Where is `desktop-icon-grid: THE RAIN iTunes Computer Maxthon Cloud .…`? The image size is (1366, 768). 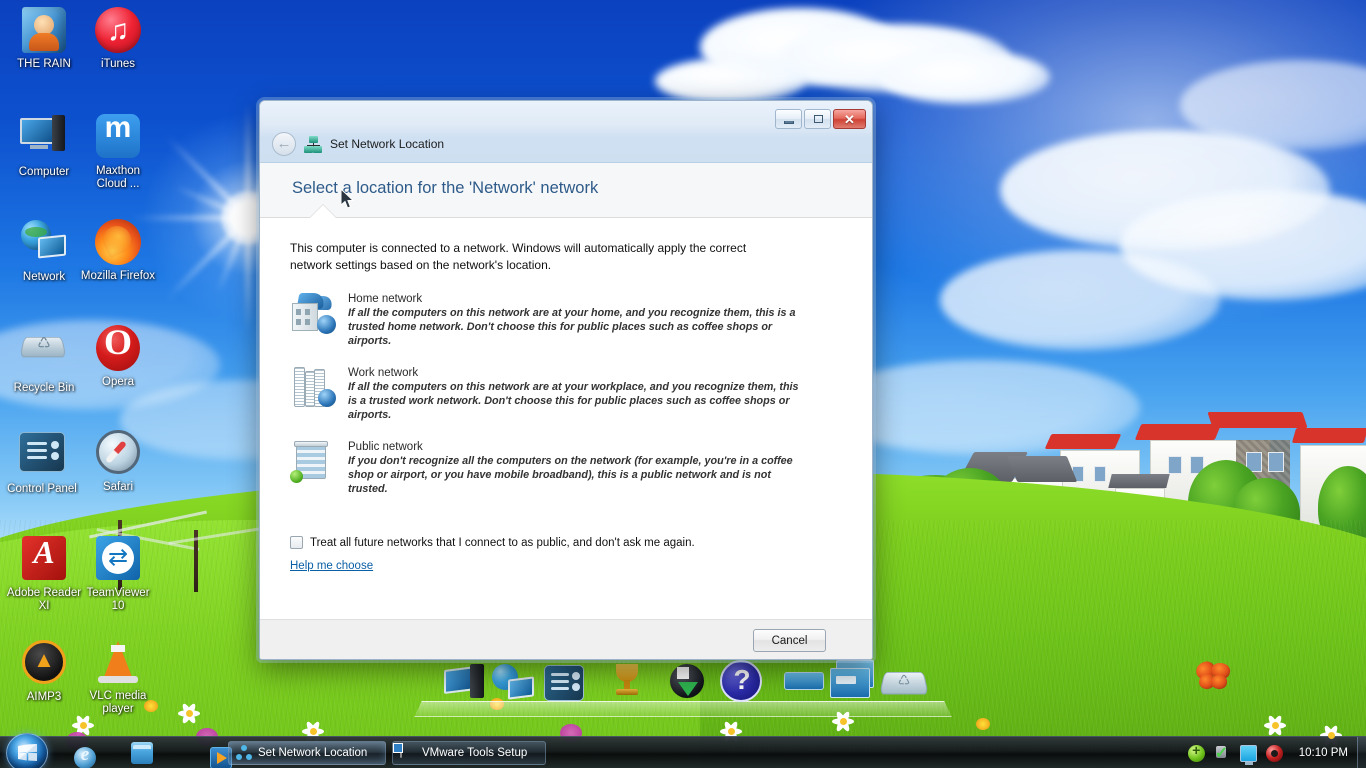
desktop-icon-grid: THE RAIN iTunes Computer Maxthon Cloud .… is located at coordinates (80, 365).